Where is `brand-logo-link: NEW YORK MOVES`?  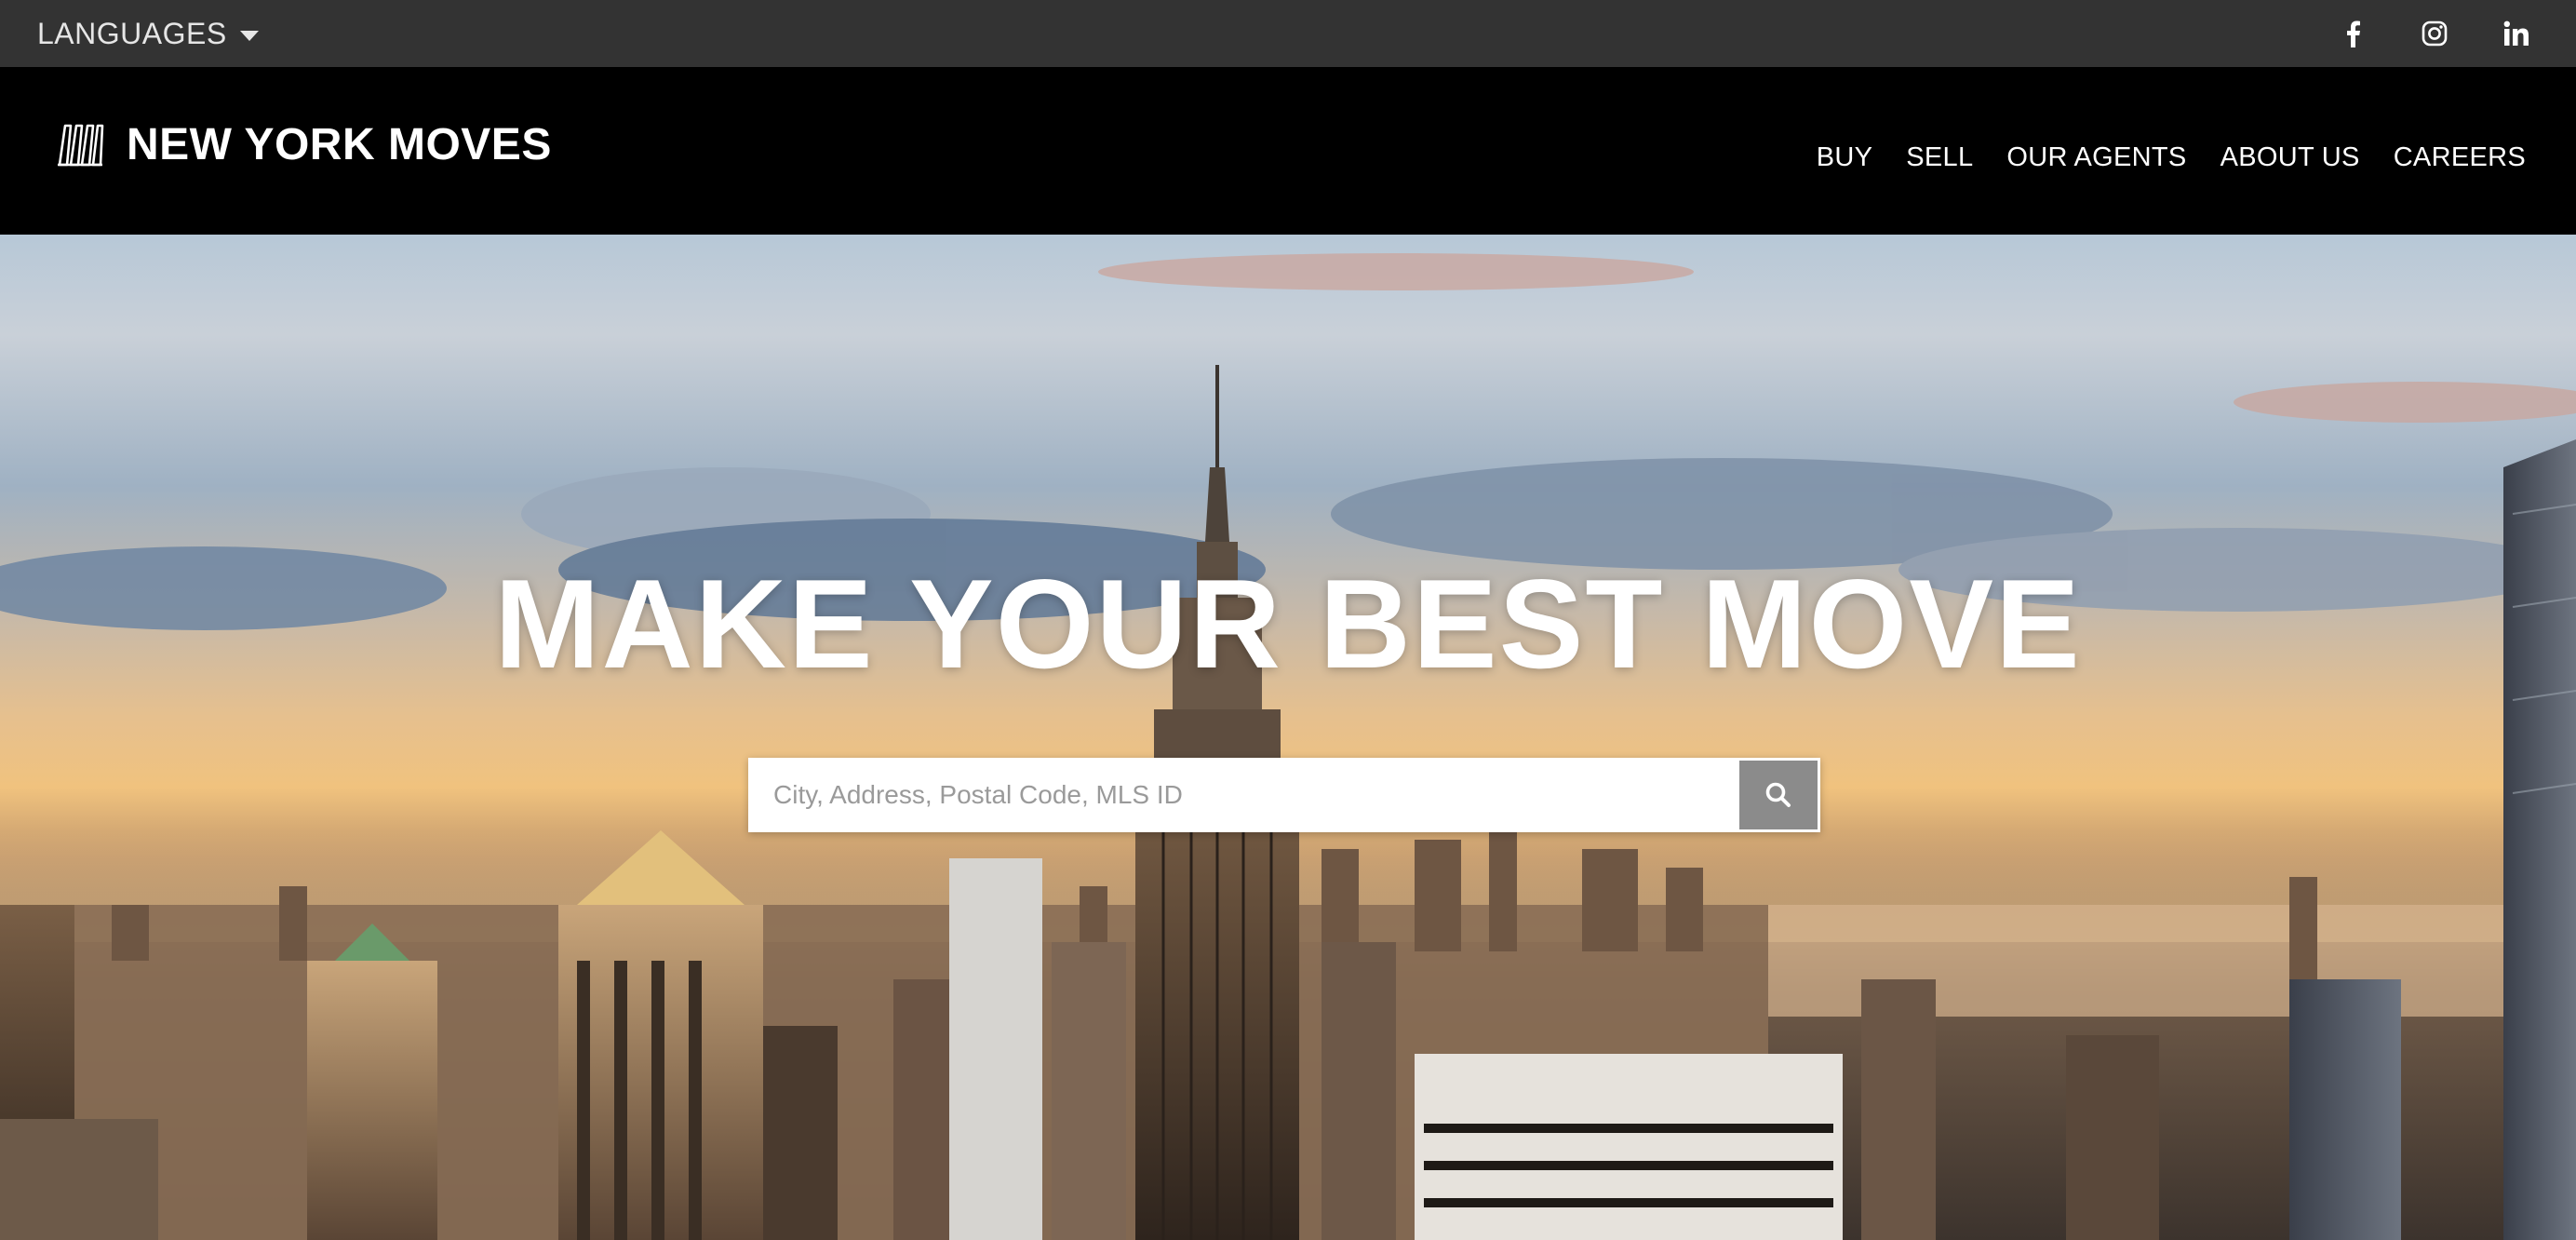
brand-logo-link: NEW YORK MOVES is located at coordinates (304, 144).